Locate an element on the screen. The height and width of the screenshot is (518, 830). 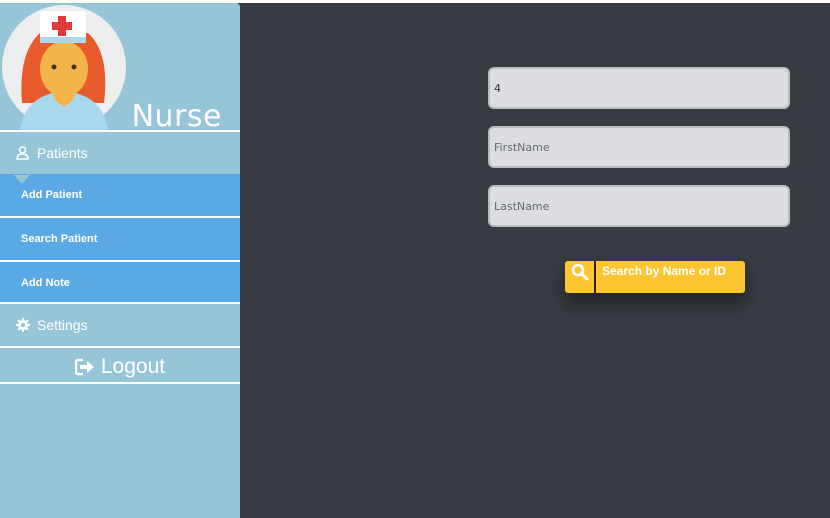
menu-section-label: Settings is located at coordinates (62, 325).